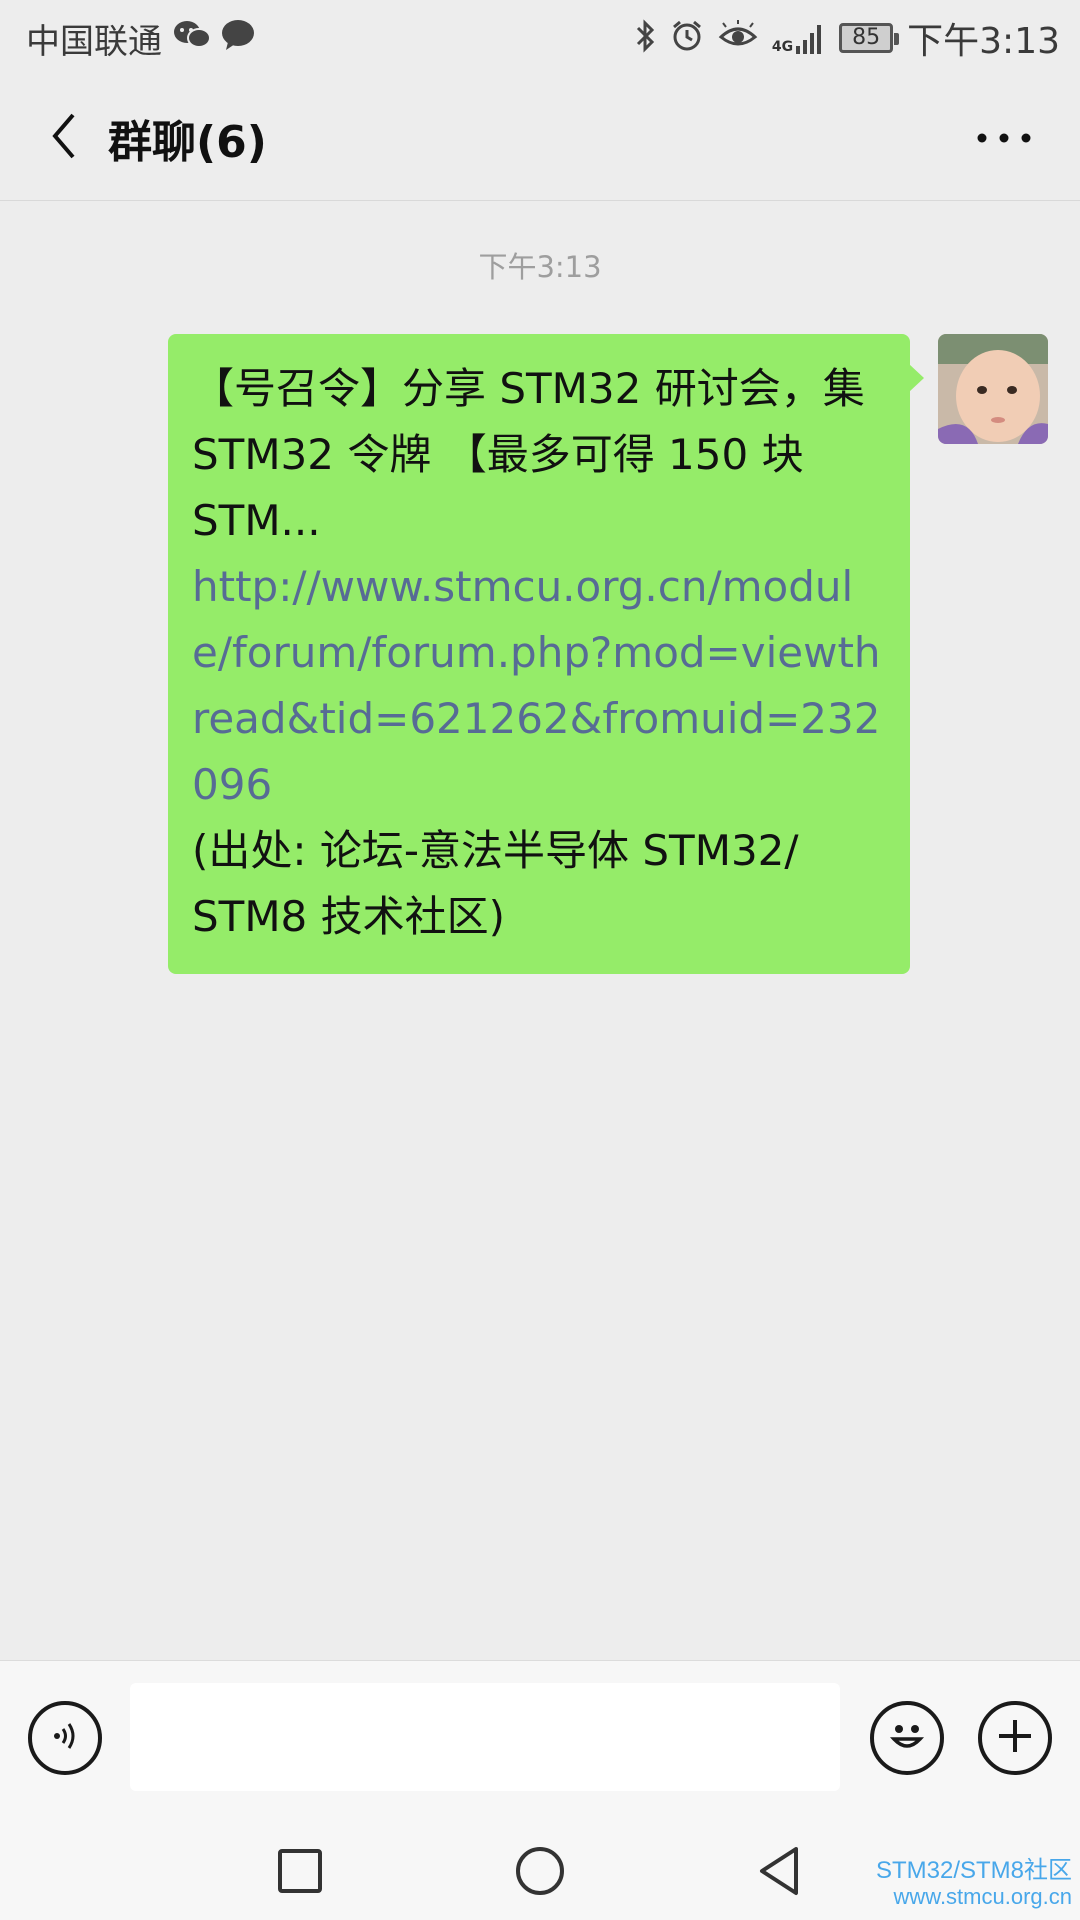 The image size is (1080, 1920). I want to click on voice-button, so click(65, 1738).